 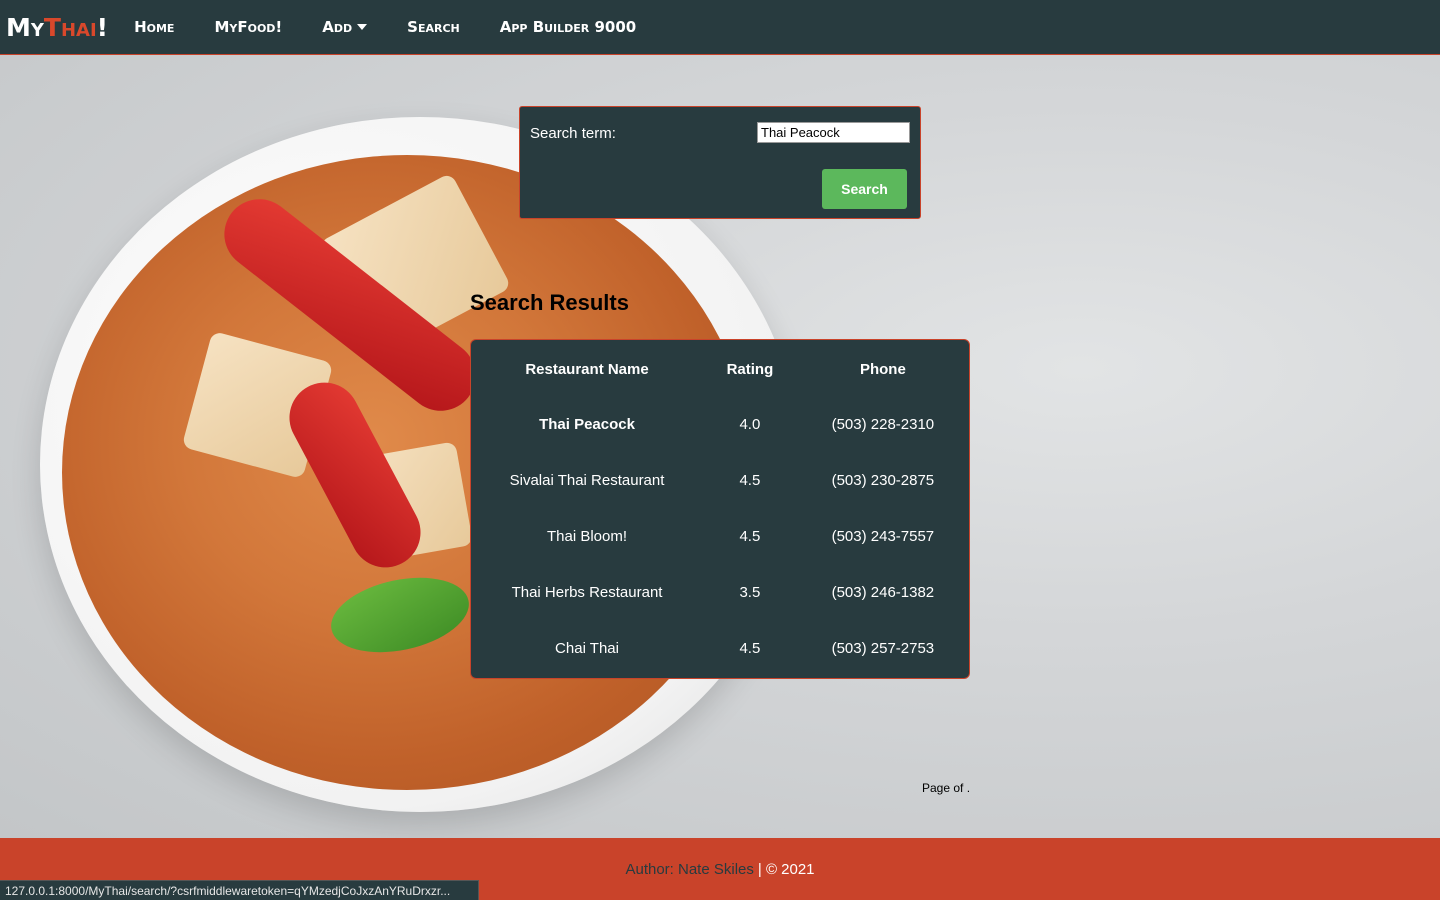 I want to click on restaurant-phone: (503) 243-7557, so click(x=883, y=536).